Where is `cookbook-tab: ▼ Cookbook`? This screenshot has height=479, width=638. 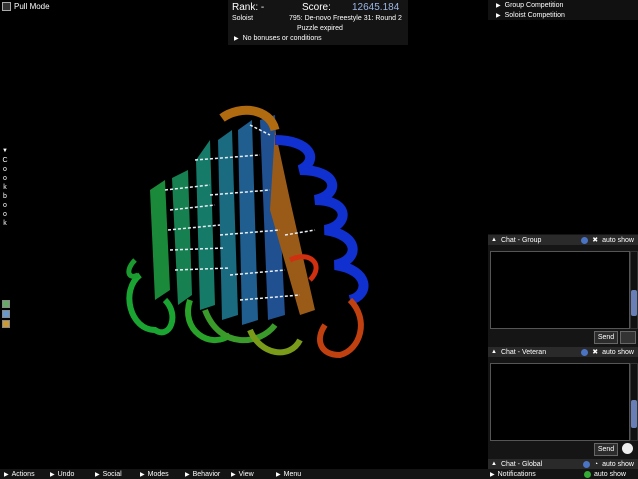
cookbook-tab: ▼ Cookbook is located at coordinates (5, 187).